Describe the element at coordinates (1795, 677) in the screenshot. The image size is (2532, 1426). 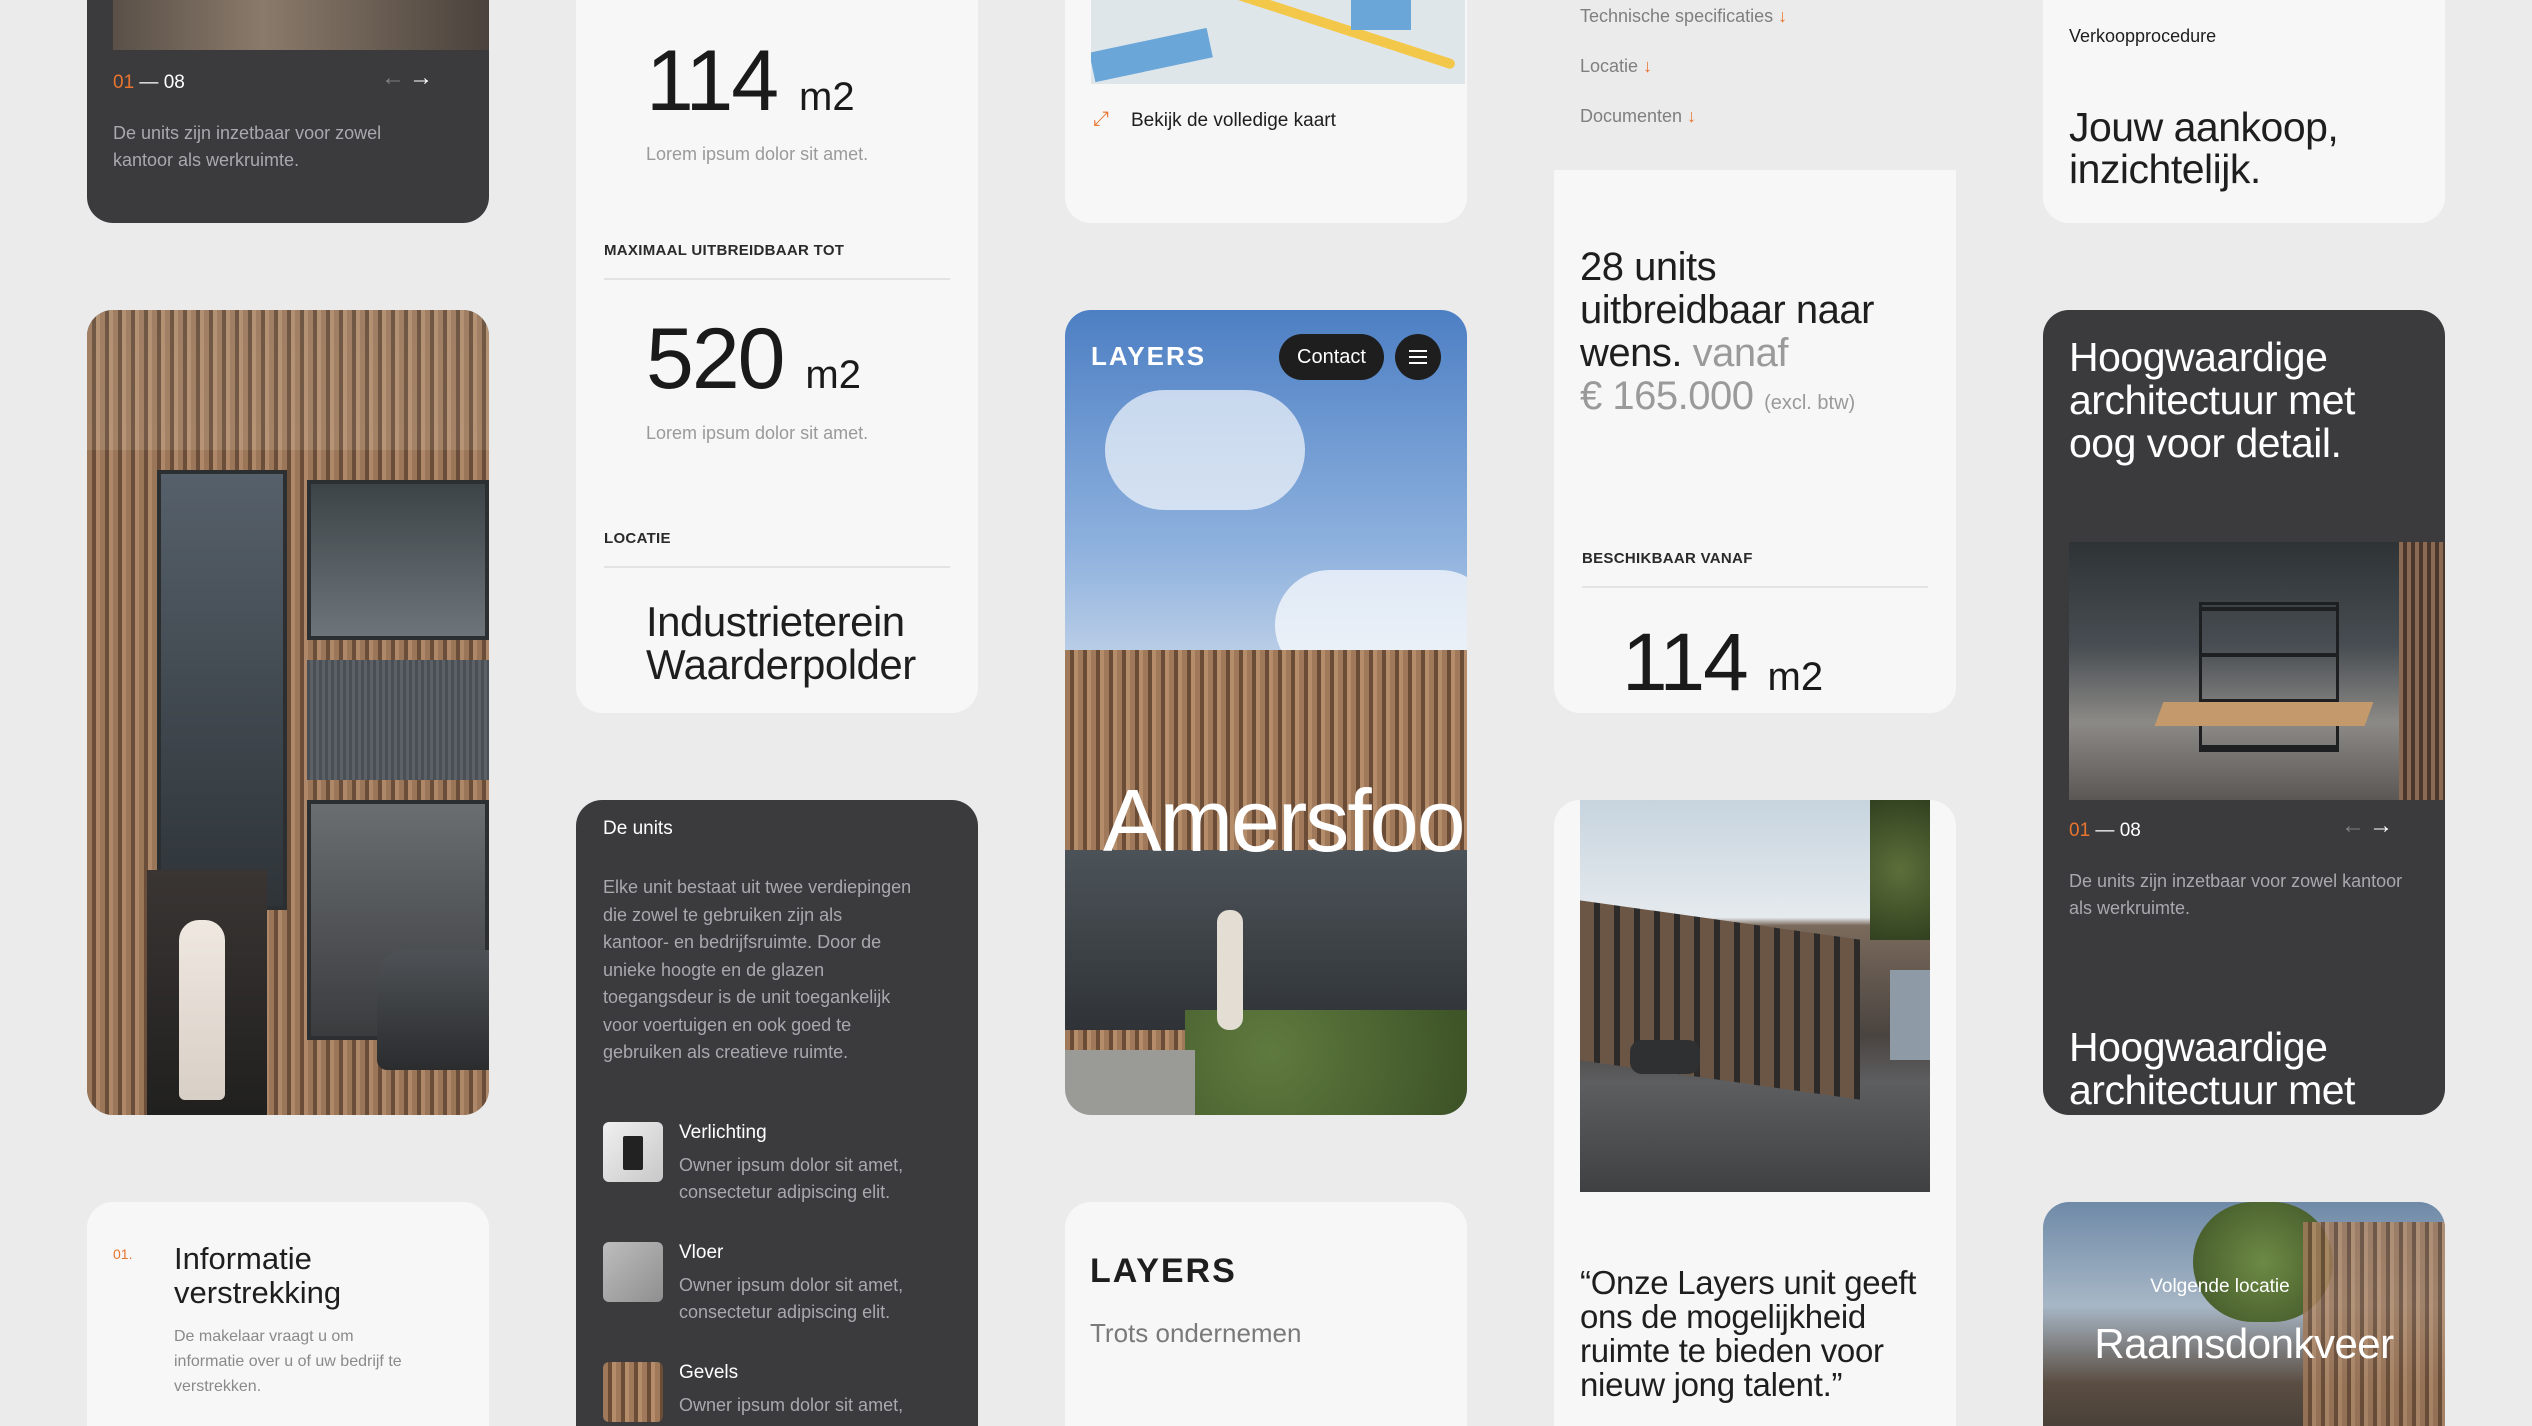
I see `available-unit: m2` at that location.